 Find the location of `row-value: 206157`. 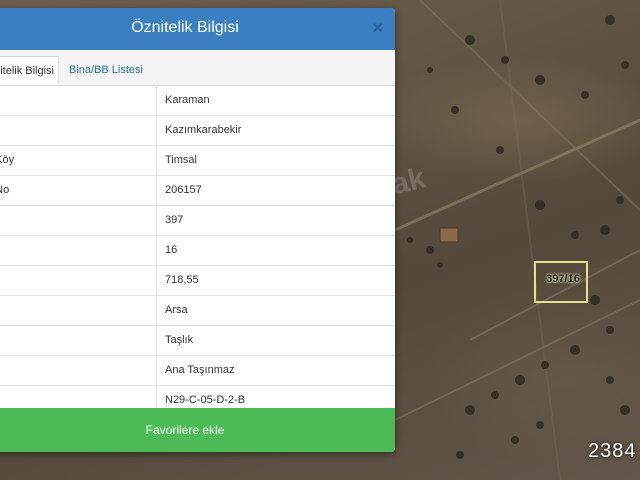

row-value: 206157 is located at coordinates (183, 190).